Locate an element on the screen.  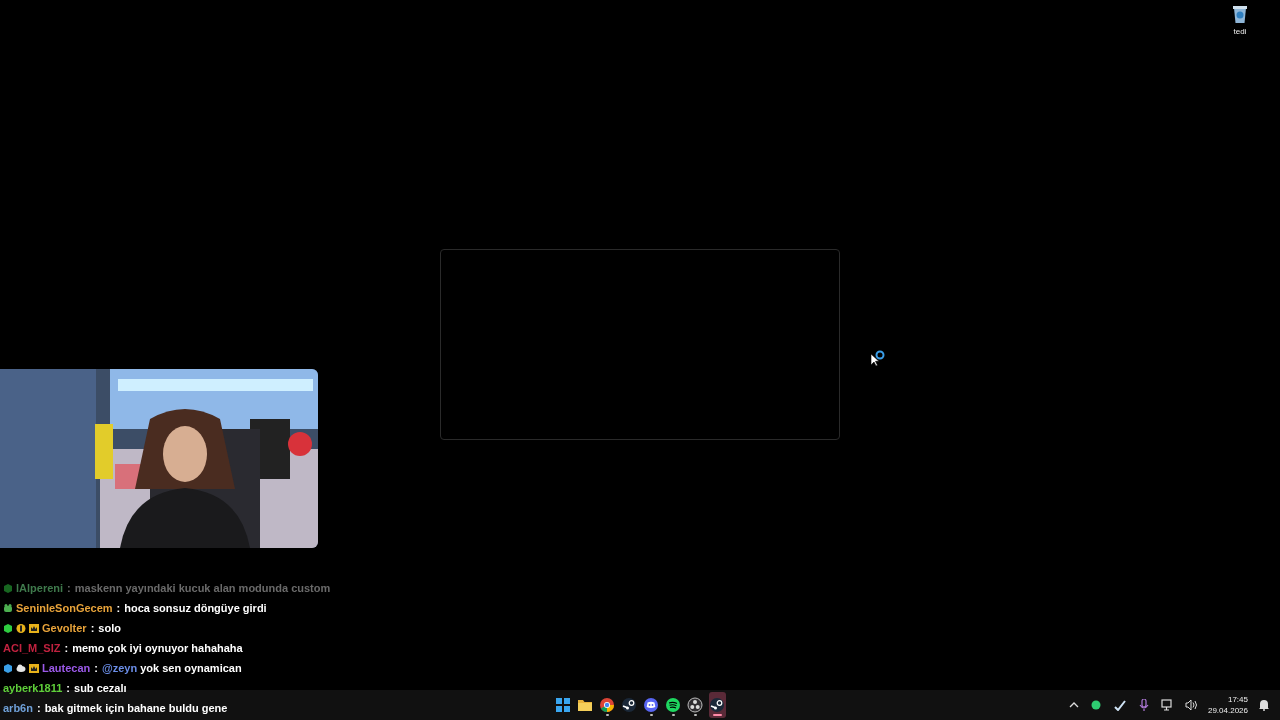
cursor-icon is located at coordinates (875, 360).